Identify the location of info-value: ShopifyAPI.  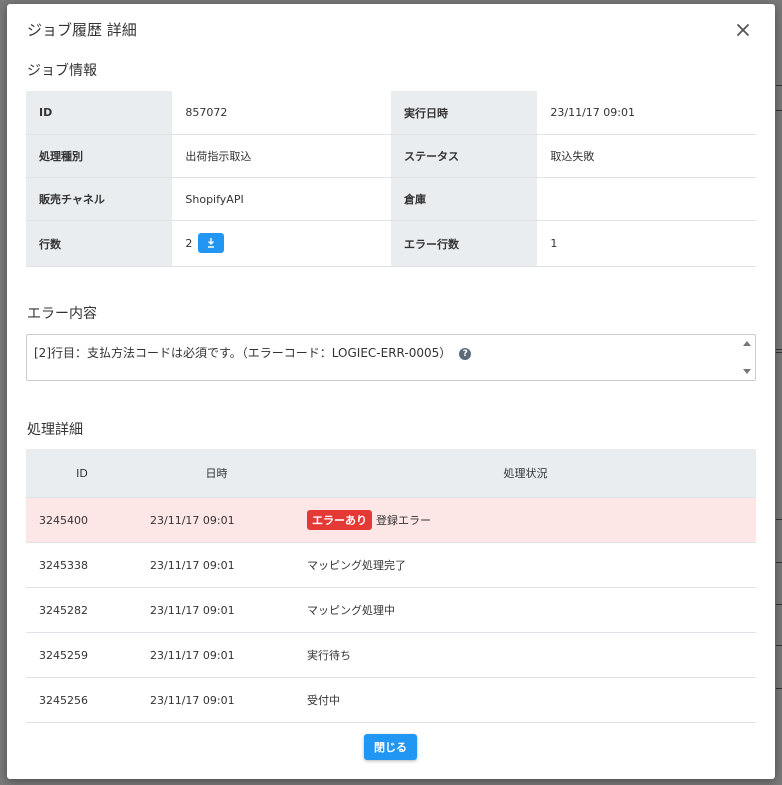
(281, 199).